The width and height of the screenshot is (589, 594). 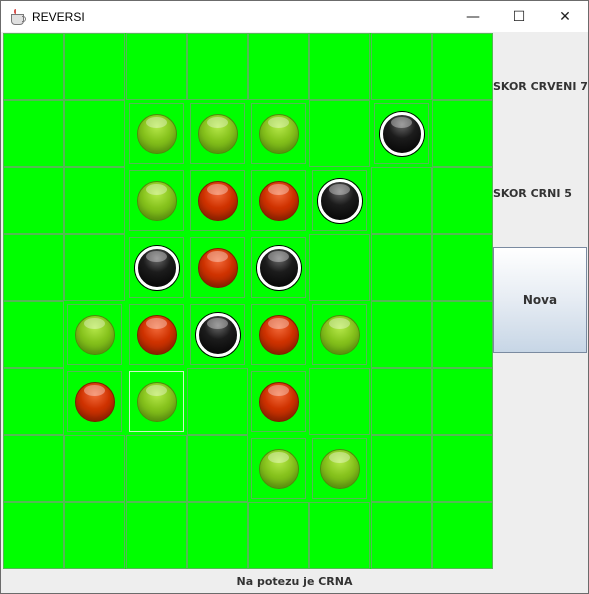 I want to click on close-button: ✕, so click(x=565, y=16).